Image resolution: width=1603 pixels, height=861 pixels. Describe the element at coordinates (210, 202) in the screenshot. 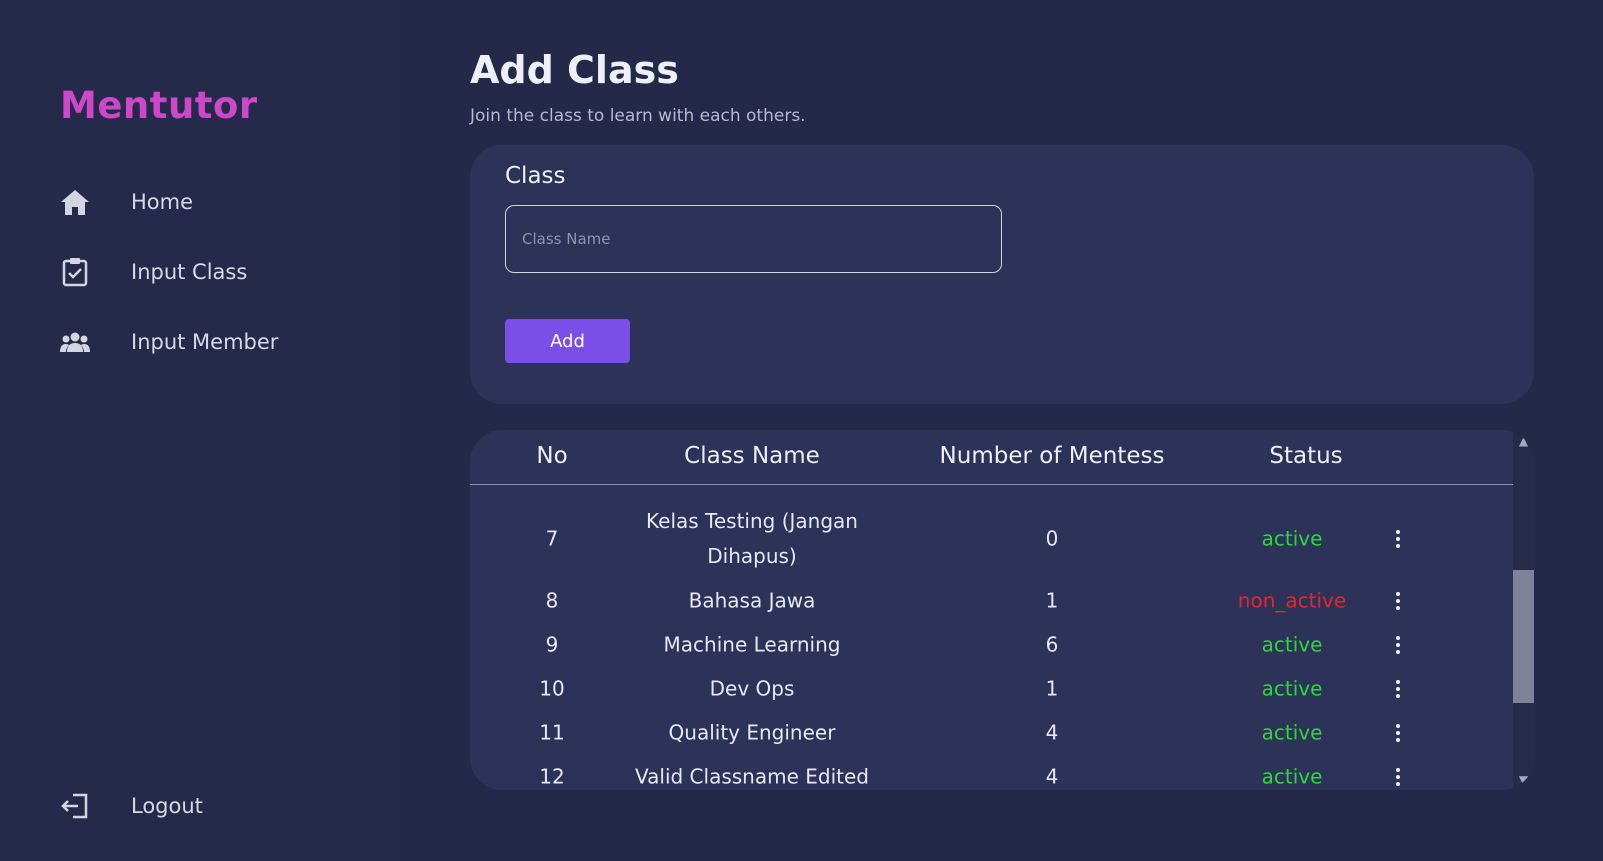

I see `sidebar-item-home: Home` at that location.